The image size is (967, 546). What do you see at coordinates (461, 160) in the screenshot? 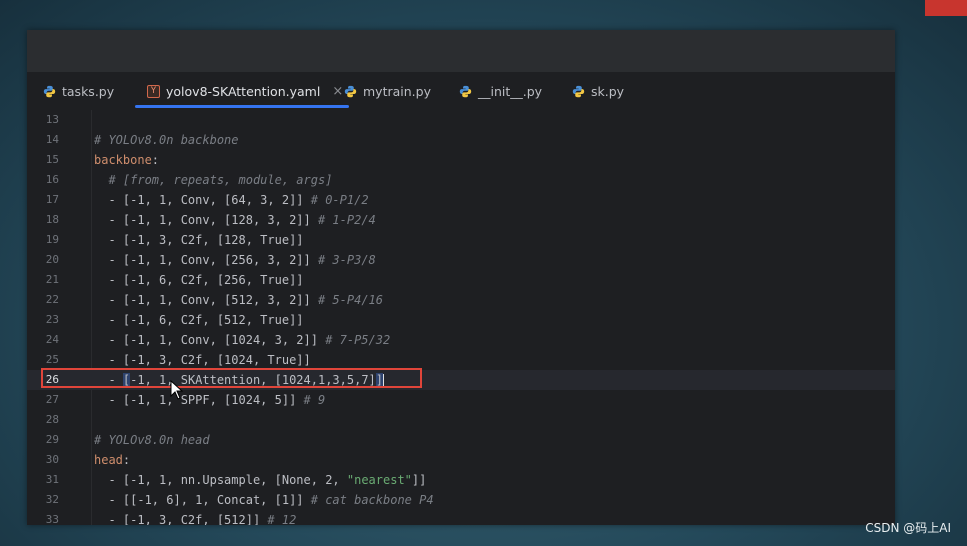
I see `code-line: 15 backbone:` at bounding box center [461, 160].